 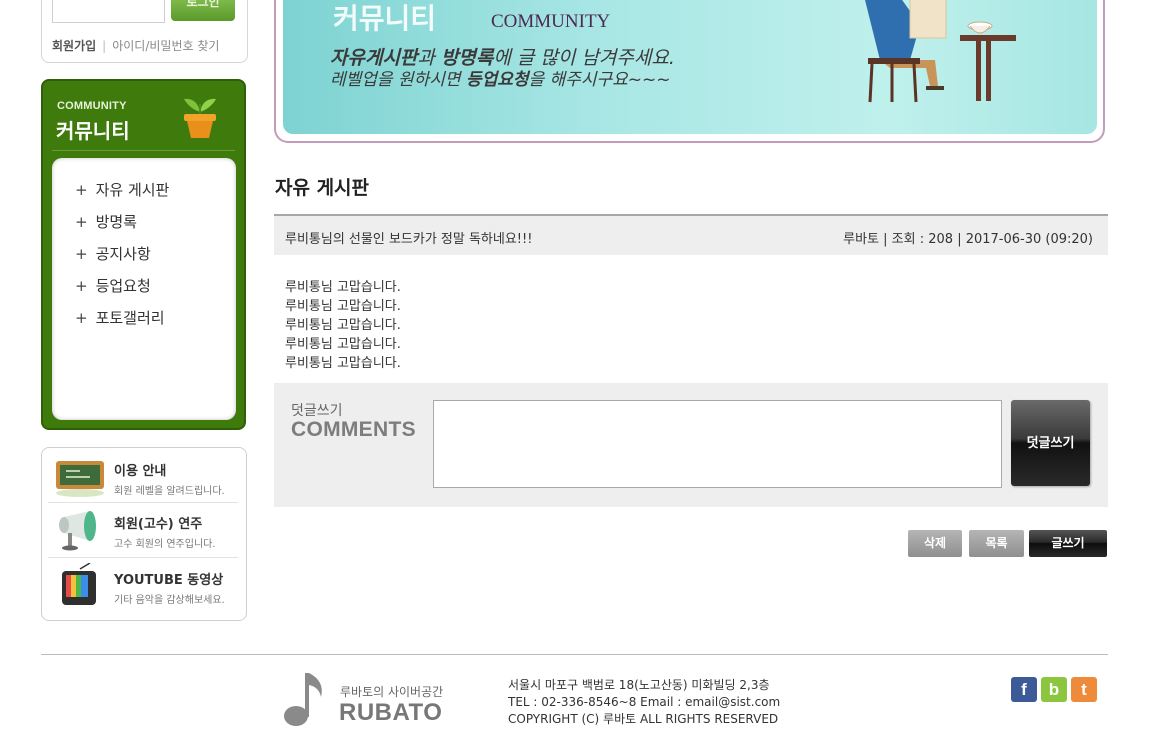 What do you see at coordinates (80, 529) in the screenshot?
I see `megaphone-icon` at bounding box center [80, 529].